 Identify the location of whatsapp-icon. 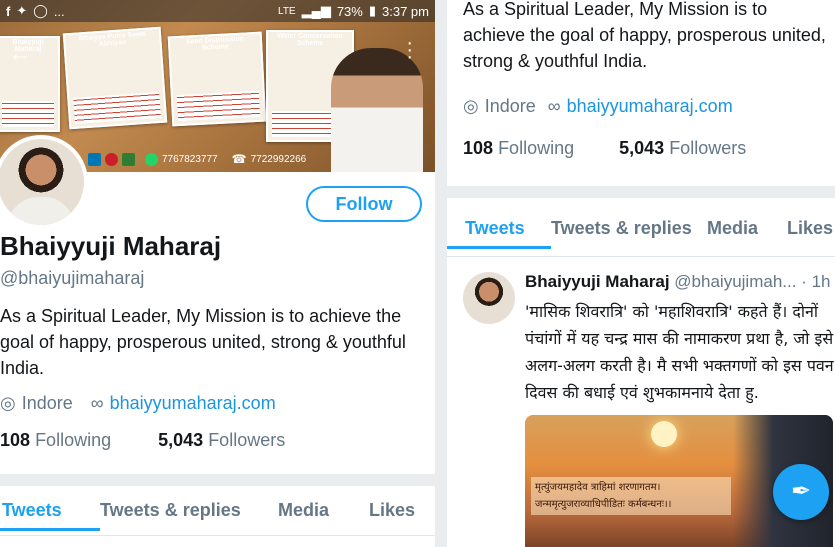
(151, 159).